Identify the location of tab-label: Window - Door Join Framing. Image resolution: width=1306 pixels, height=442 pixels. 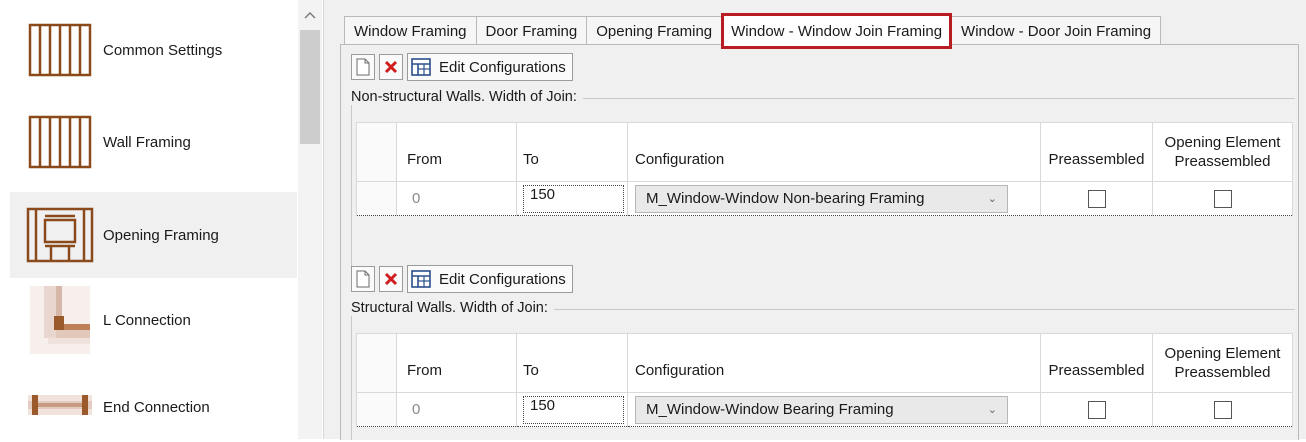
(1056, 31).